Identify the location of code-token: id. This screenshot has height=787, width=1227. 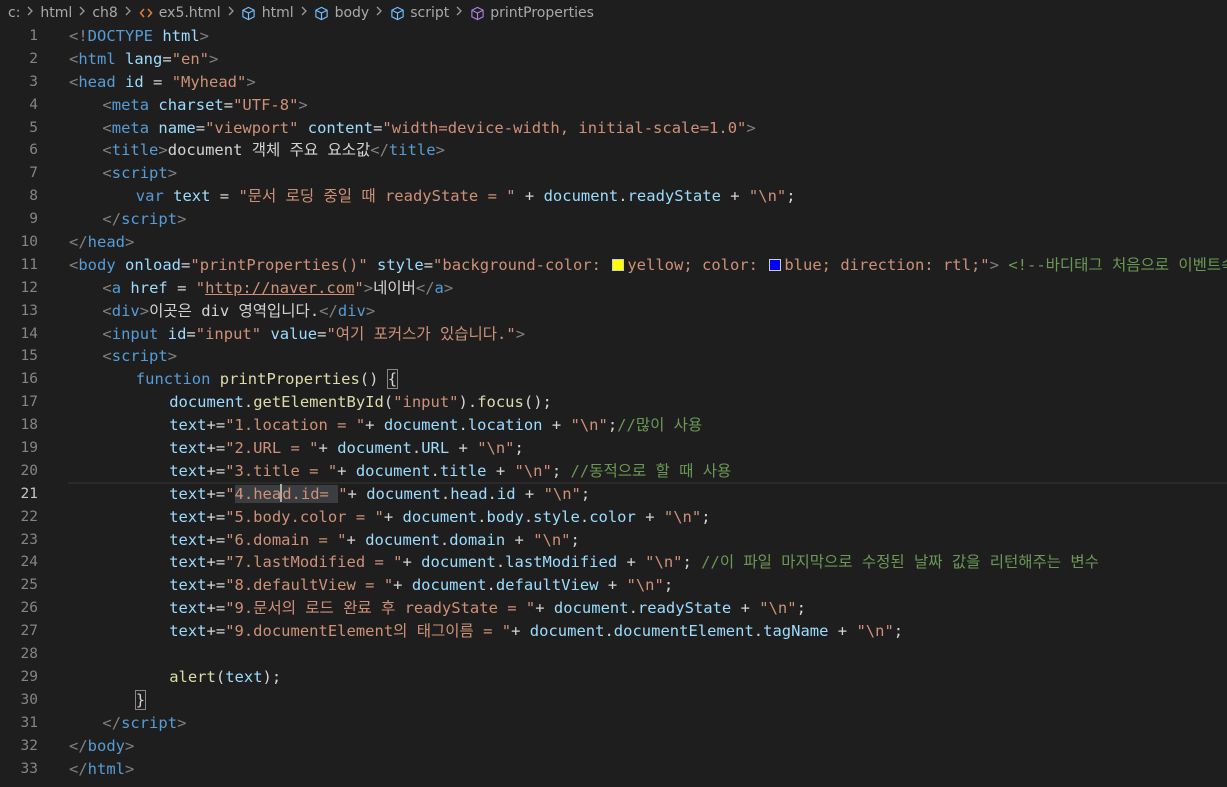
(177, 333).